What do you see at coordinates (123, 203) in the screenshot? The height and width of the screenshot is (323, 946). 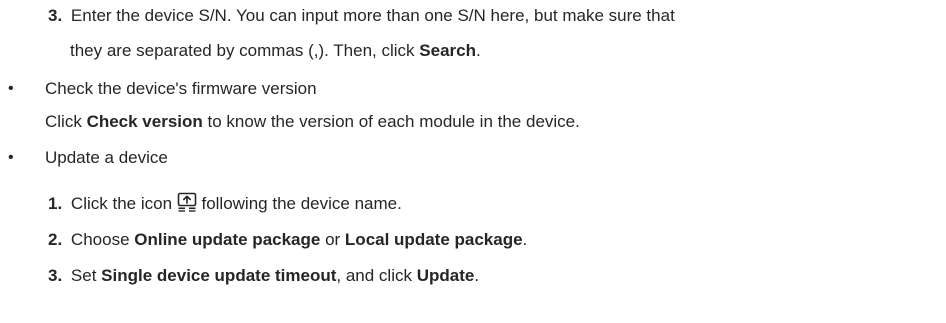 I see `step-text: Click the icon` at bounding box center [123, 203].